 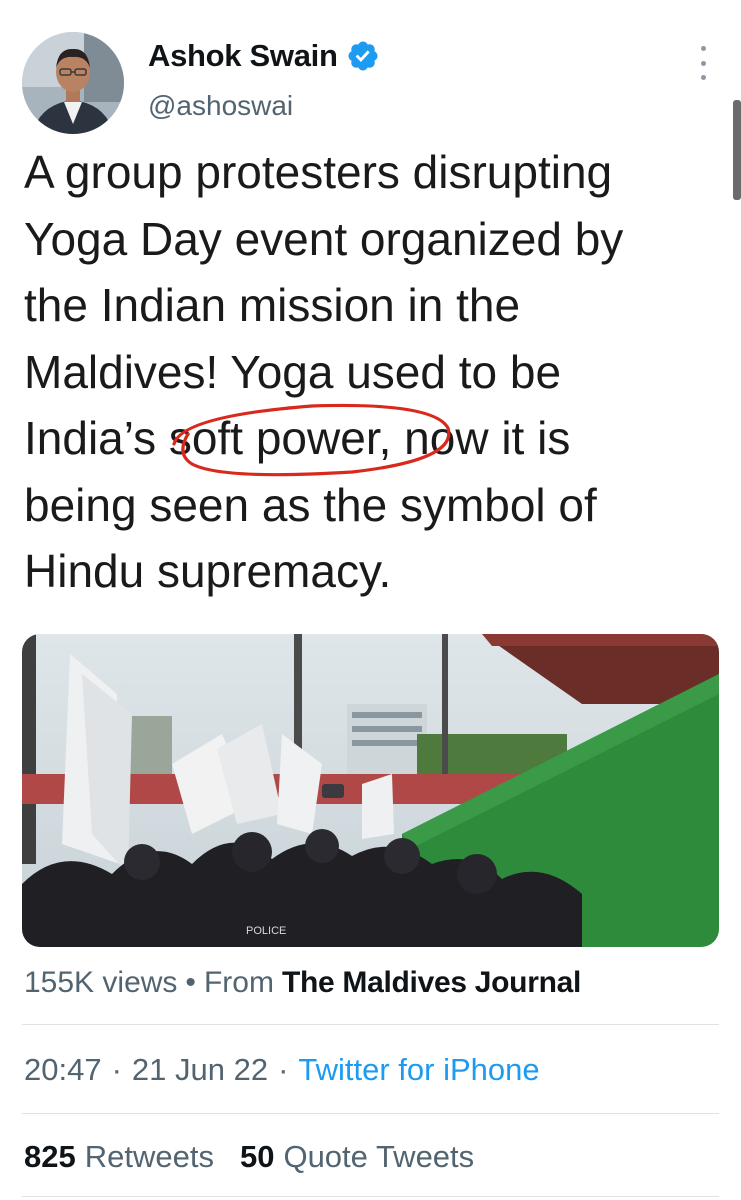 I want to click on quote-tweets-stat: 50 Quote Tweets, so click(x=357, y=1157).